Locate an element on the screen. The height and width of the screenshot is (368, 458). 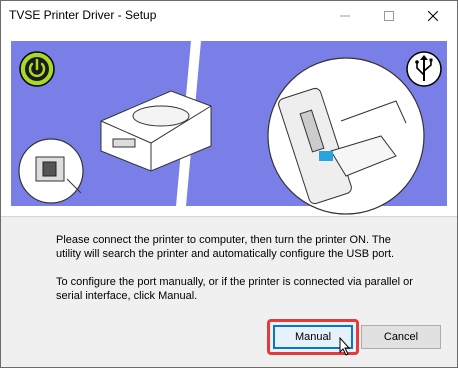
close-button is located at coordinates (433, 16).